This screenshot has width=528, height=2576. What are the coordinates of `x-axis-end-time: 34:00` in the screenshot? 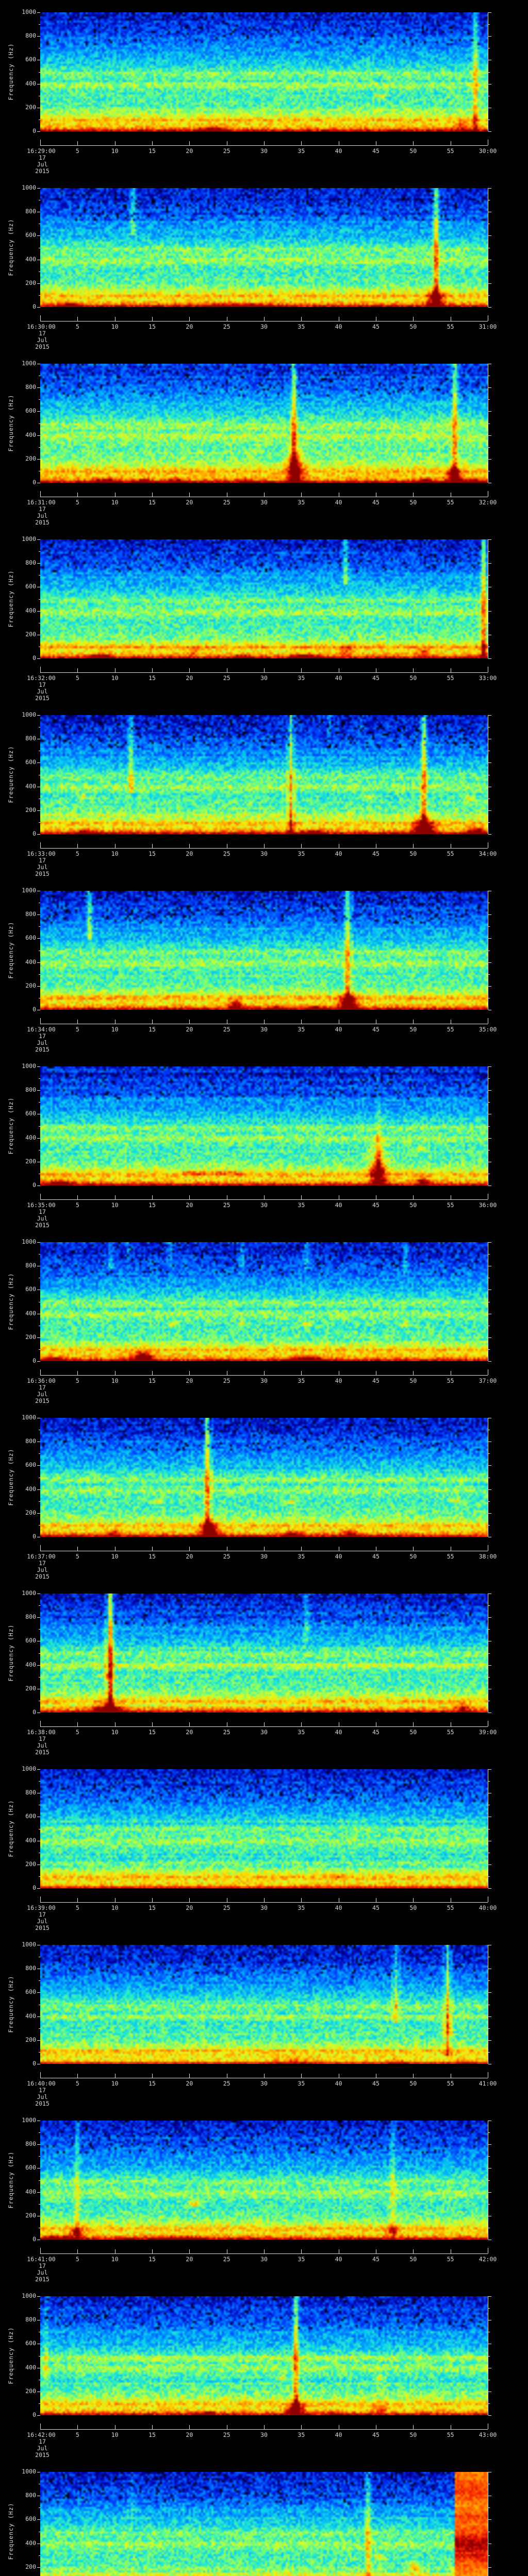 It's located at (487, 853).